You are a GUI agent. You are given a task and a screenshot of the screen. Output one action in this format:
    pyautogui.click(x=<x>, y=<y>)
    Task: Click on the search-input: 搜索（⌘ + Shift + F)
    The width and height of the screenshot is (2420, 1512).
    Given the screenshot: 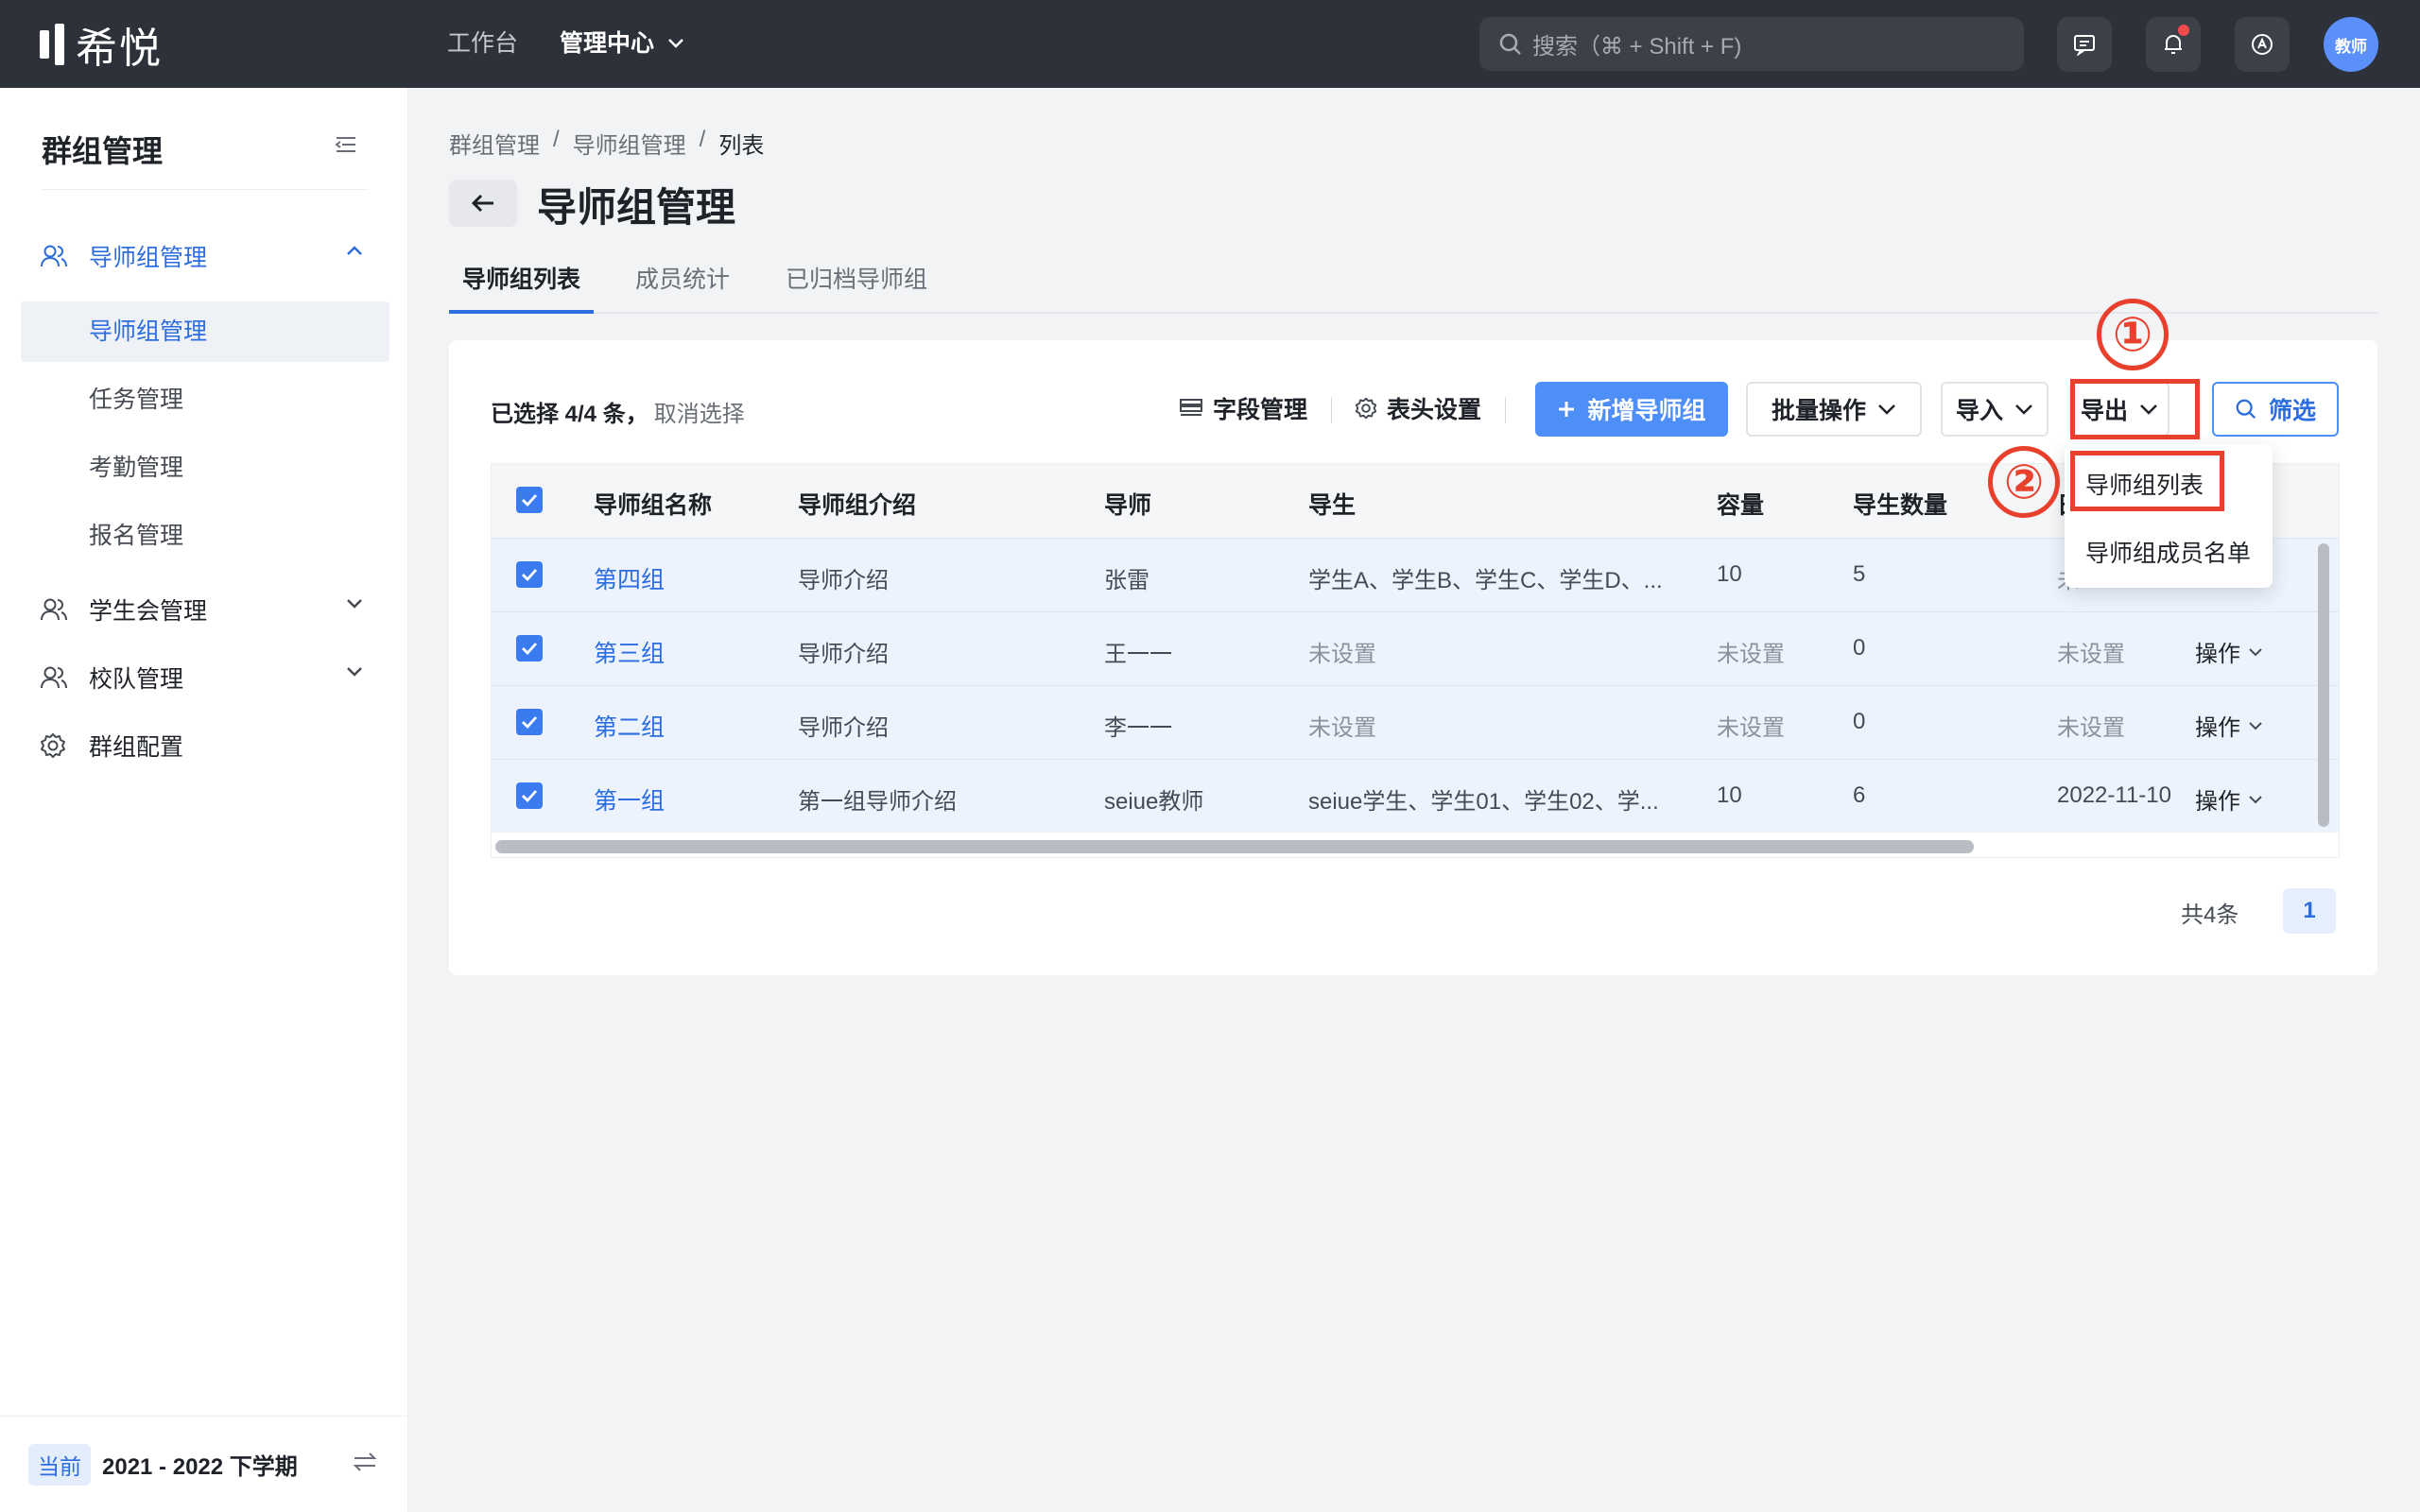 What is the action you would take?
    pyautogui.click(x=1751, y=44)
    